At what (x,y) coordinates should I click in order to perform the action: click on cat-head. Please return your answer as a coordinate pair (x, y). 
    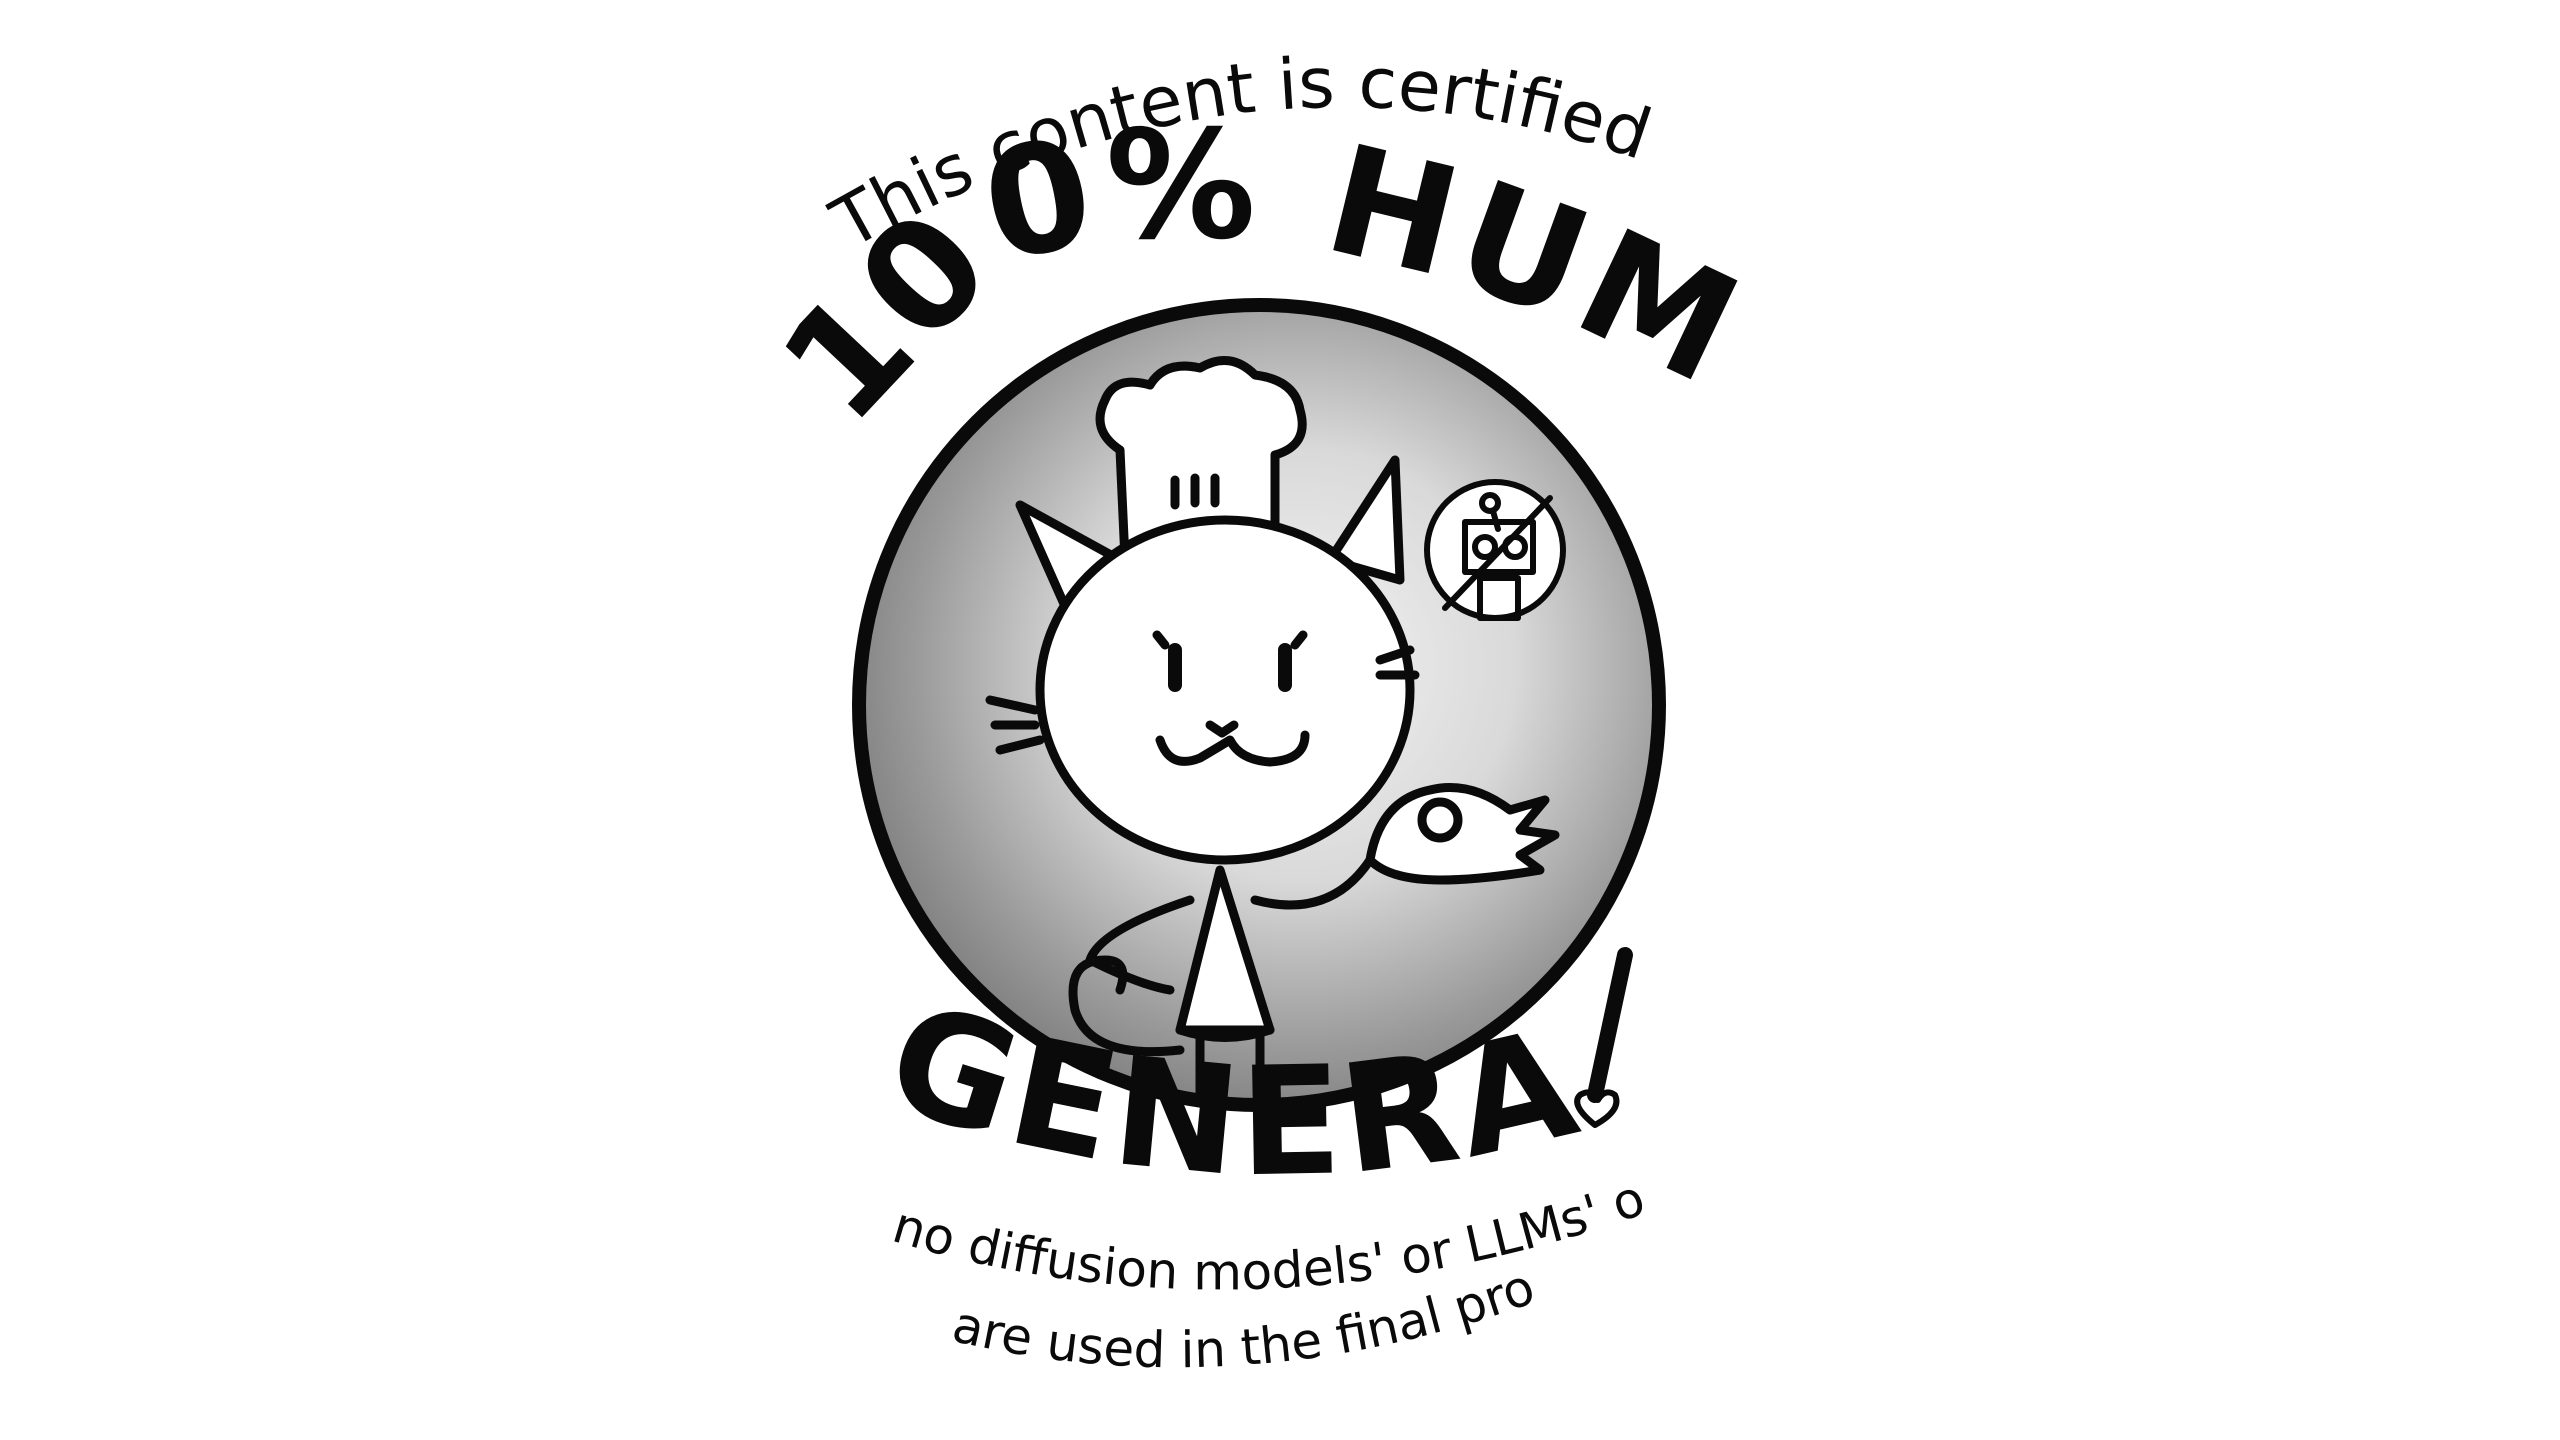
    Looking at the image, I should click on (1225, 690).